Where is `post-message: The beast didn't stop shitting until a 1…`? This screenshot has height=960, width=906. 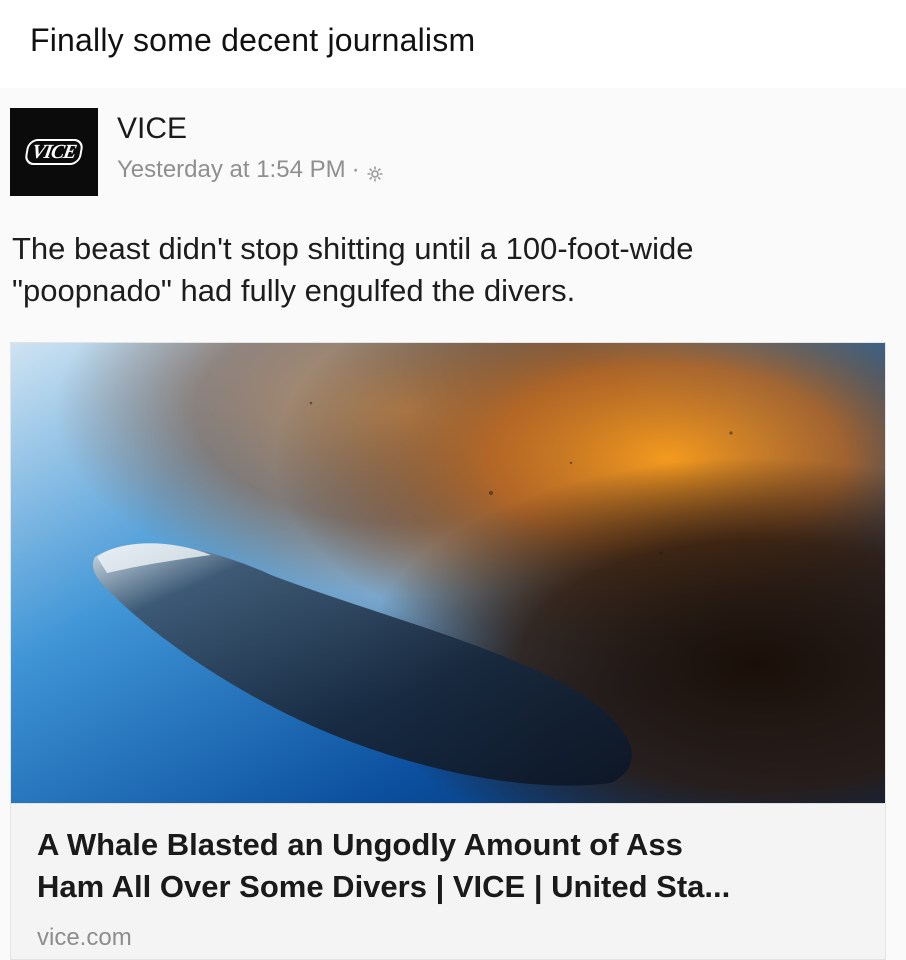 post-message: The beast didn't stop shitting until a 1… is located at coordinates (452, 270).